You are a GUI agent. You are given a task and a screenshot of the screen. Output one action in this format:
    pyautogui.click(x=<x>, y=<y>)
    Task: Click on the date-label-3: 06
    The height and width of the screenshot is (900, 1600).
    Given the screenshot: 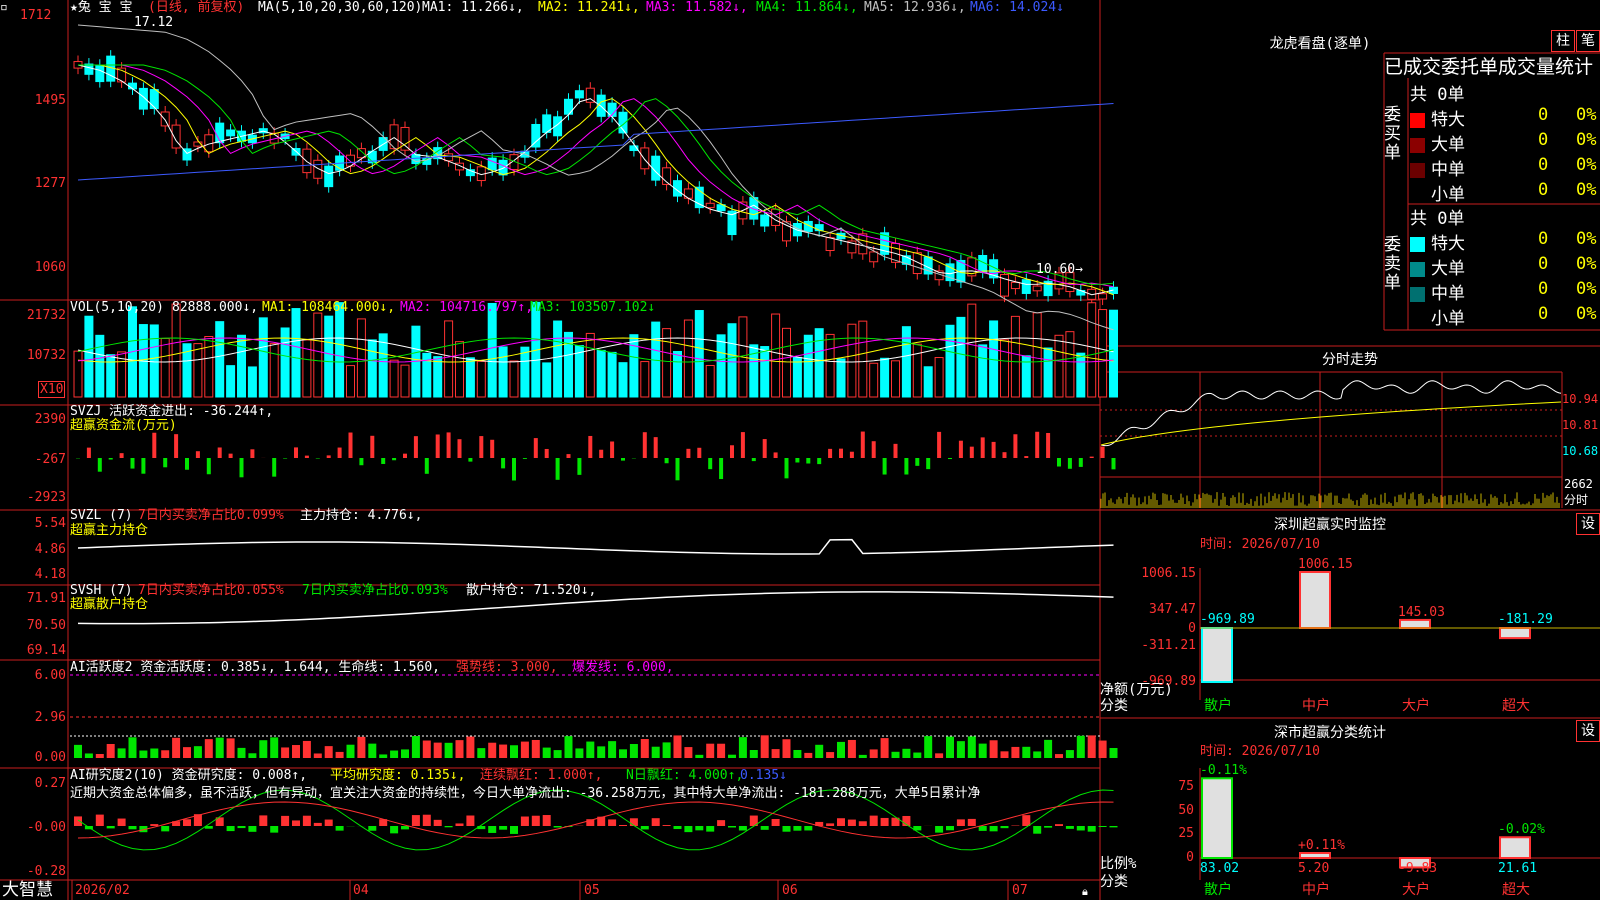 What is the action you would take?
    pyautogui.click(x=790, y=890)
    